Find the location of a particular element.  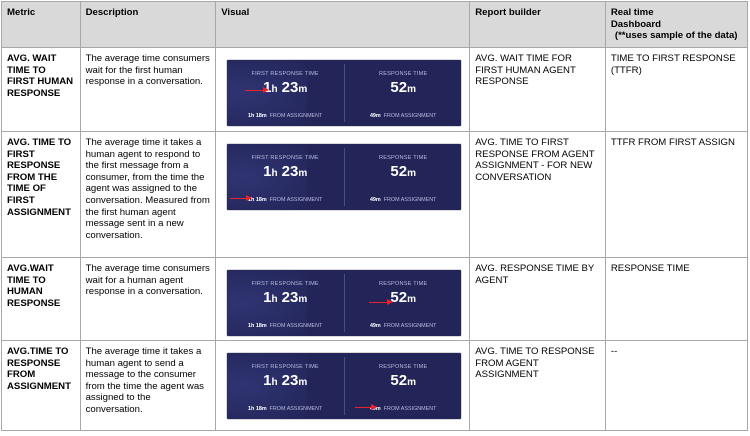

realtime-cell: TIME TO FIRST RESPONSE (TTFR) is located at coordinates (676, 89).